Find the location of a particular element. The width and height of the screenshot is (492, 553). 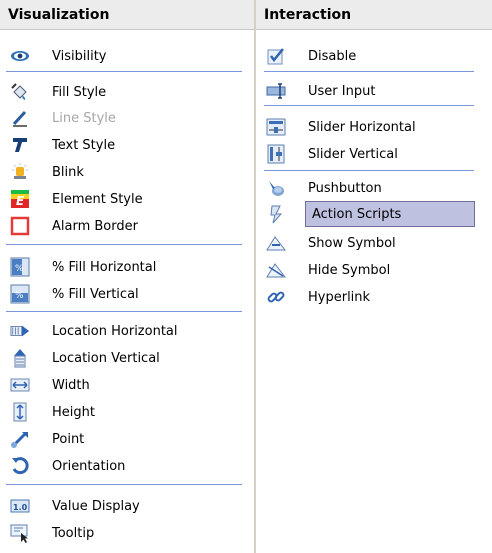

interaction-item-label: Pushbutton is located at coordinates (345, 188).